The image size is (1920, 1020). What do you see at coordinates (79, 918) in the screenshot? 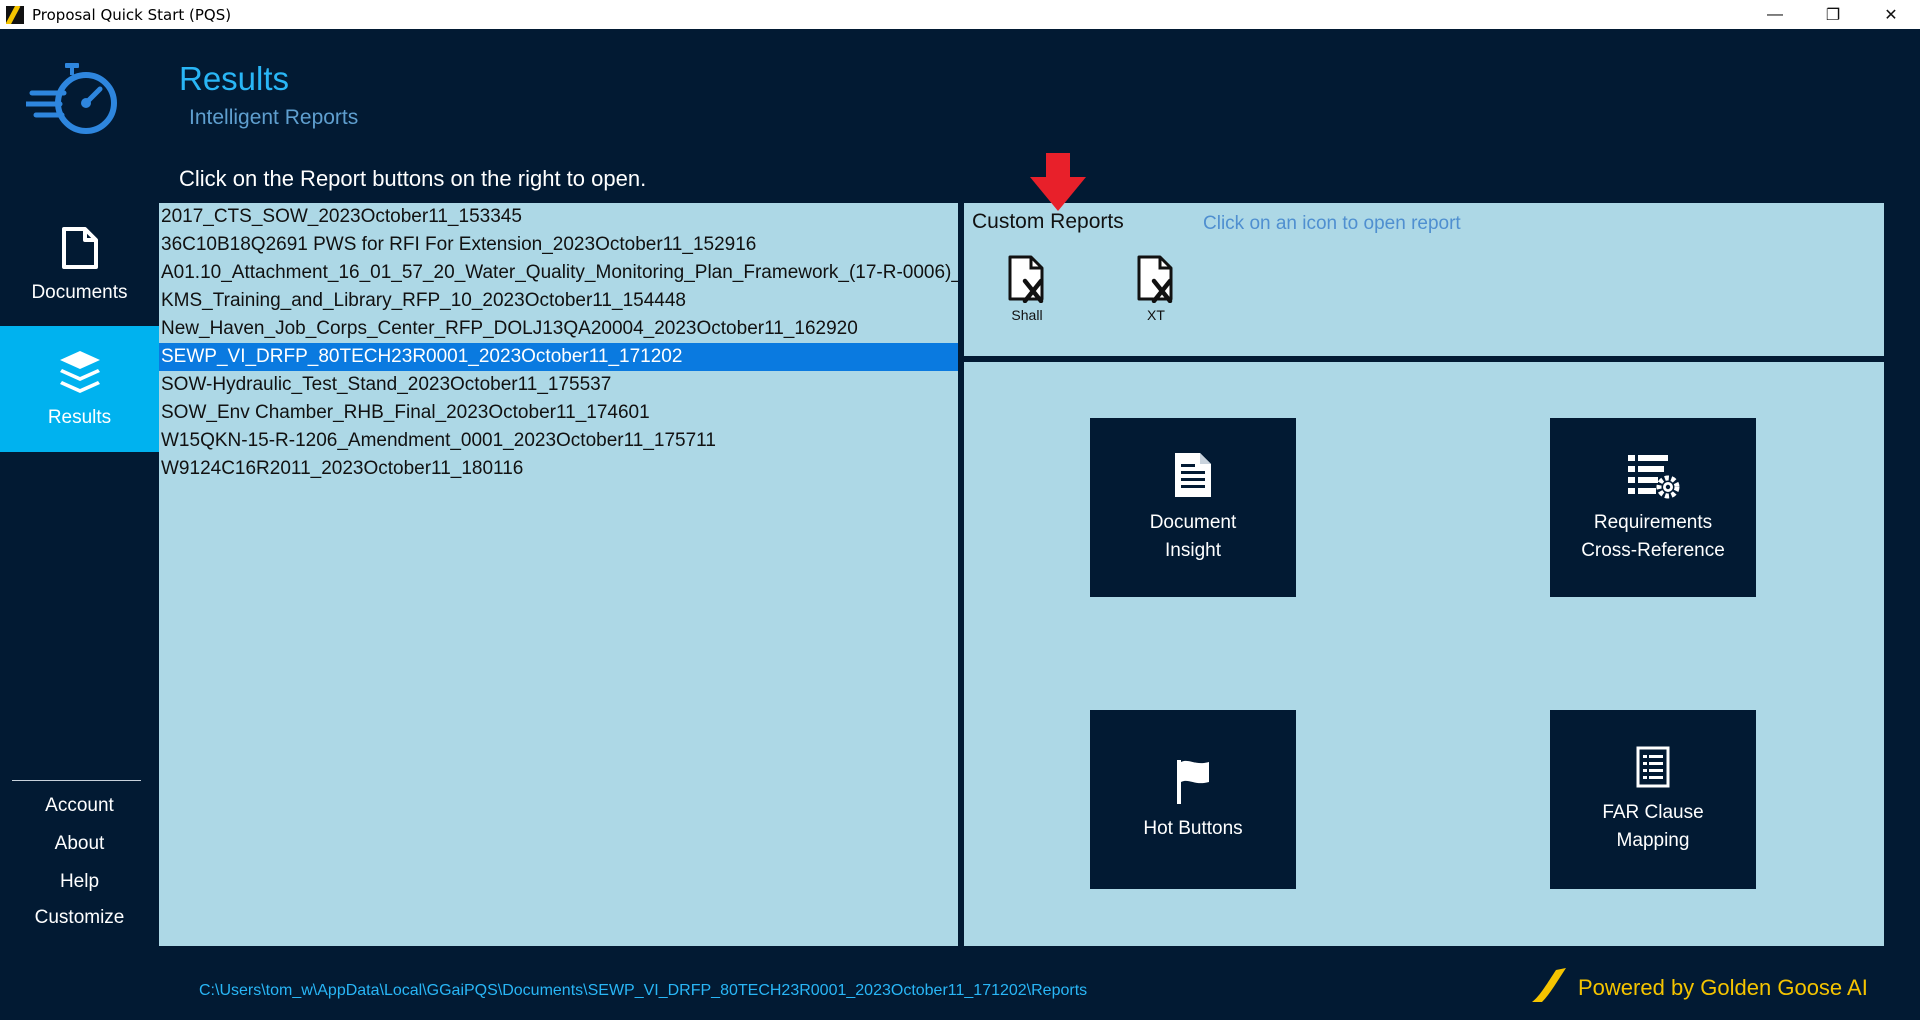
I see `sidebar-link-customize: Customize` at bounding box center [79, 918].